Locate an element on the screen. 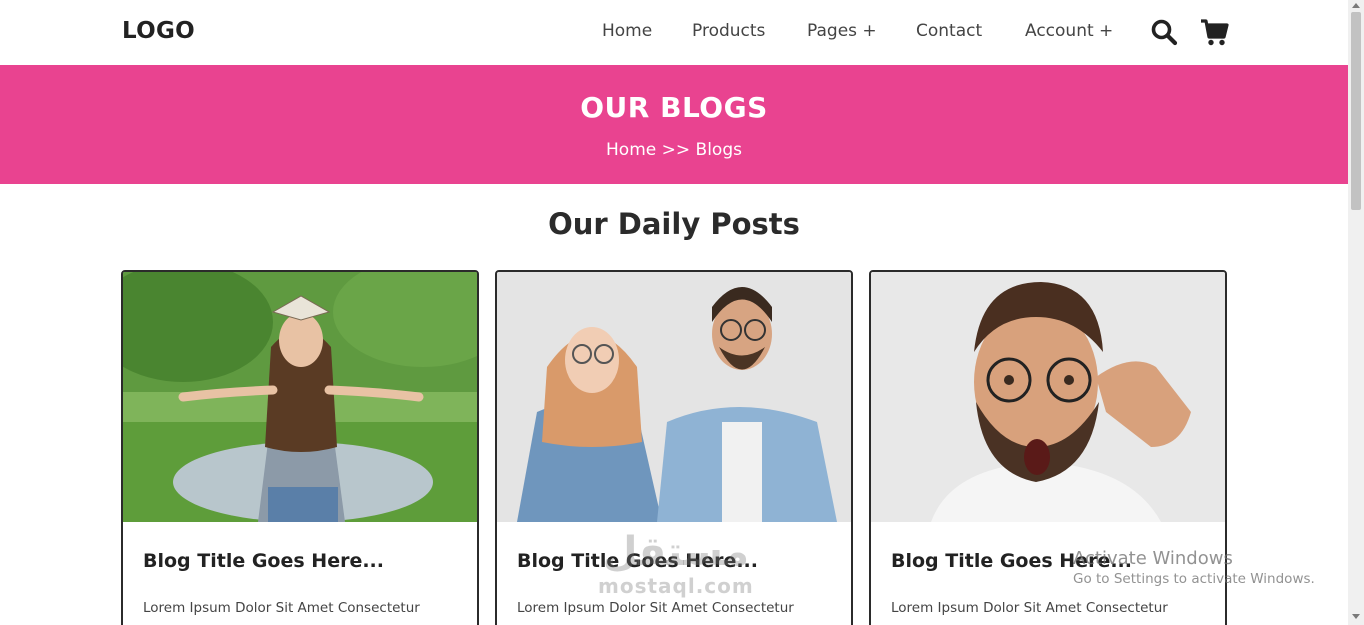 The image size is (1364, 625). mostaql-watermark: مستقل mostaql.com is located at coordinates (676, 564).